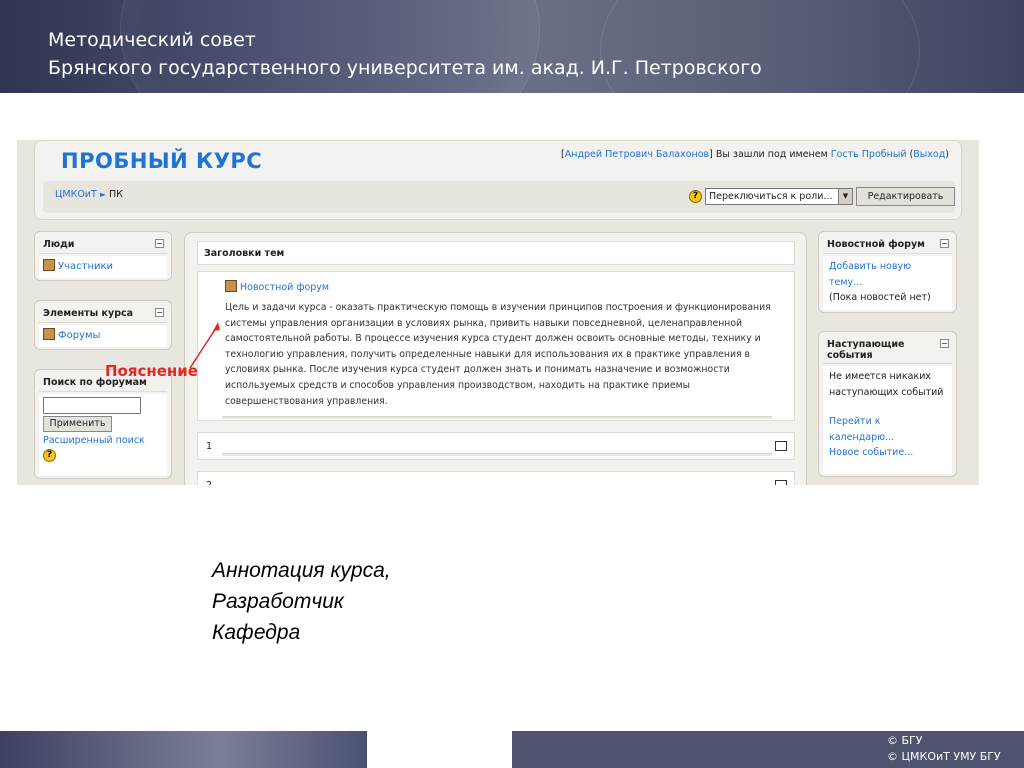 This screenshot has height=768, width=1024. I want to click on course-title: ПРОБНЫЙ КУРС, so click(162, 161).